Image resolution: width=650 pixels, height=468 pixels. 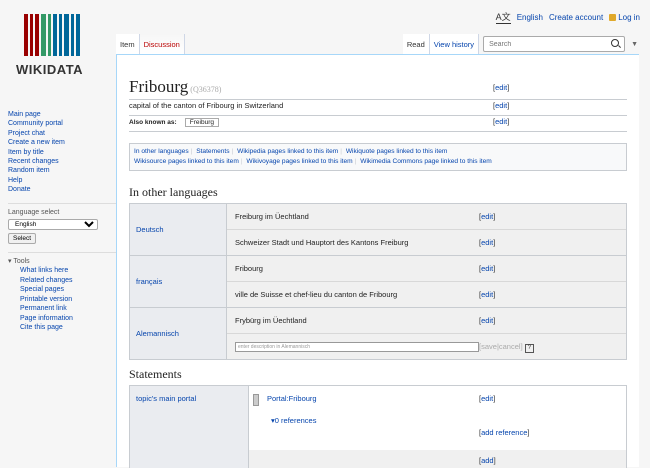 I want to click on language-link: English, so click(x=530, y=17).